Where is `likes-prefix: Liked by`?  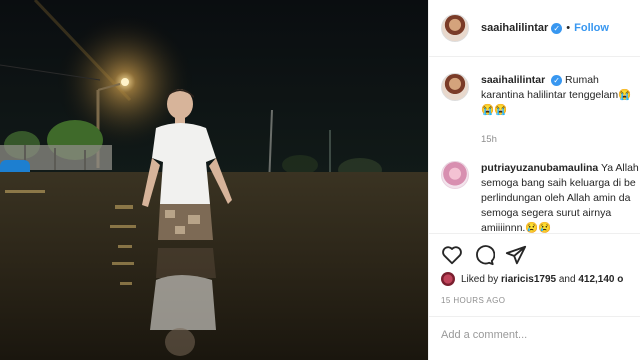 likes-prefix: Liked by is located at coordinates (480, 279).